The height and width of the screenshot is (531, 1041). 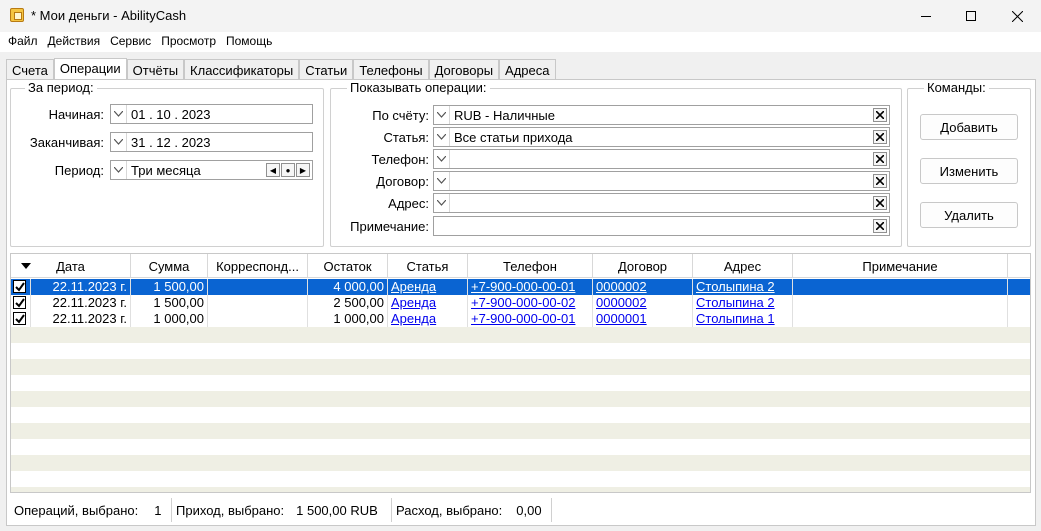 I want to click on column-label: Статья, so click(x=427, y=266).